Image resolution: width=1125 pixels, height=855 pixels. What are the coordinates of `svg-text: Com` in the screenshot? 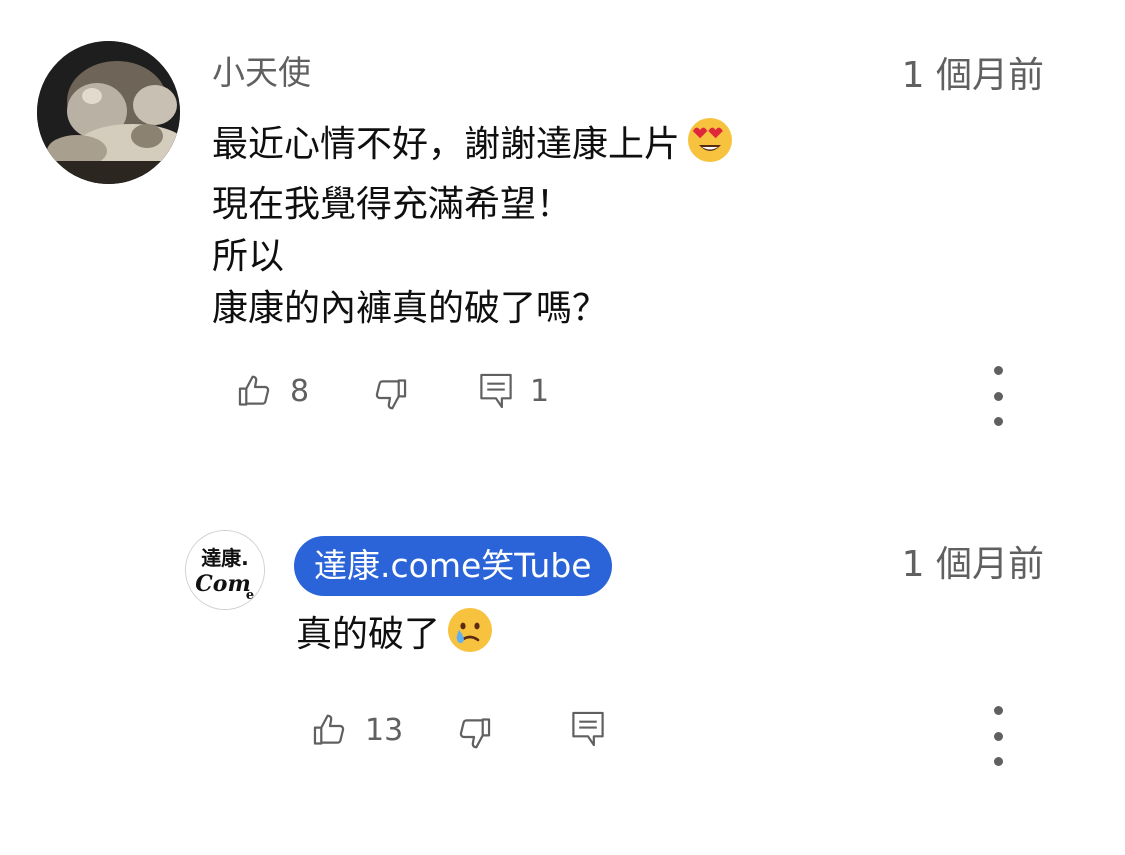 It's located at (222, 584).